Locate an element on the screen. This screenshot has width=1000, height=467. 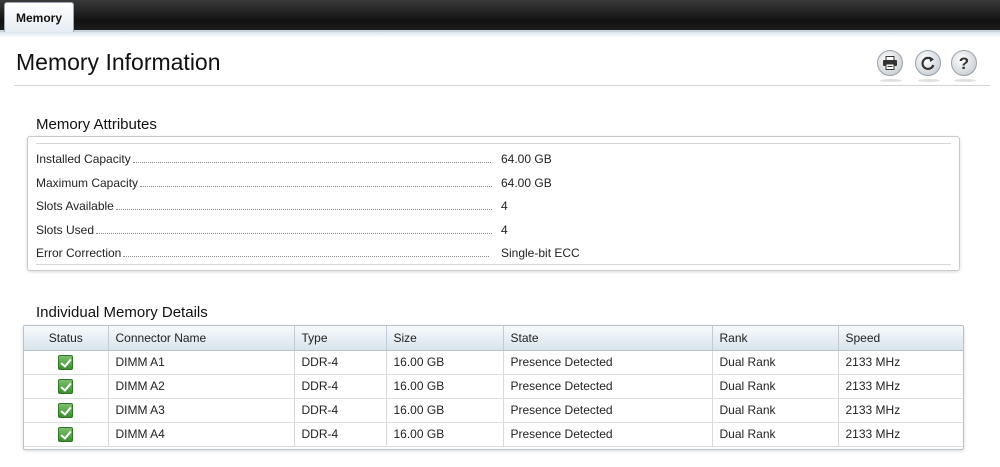
refresh-button is located at coordinates (928, 66).